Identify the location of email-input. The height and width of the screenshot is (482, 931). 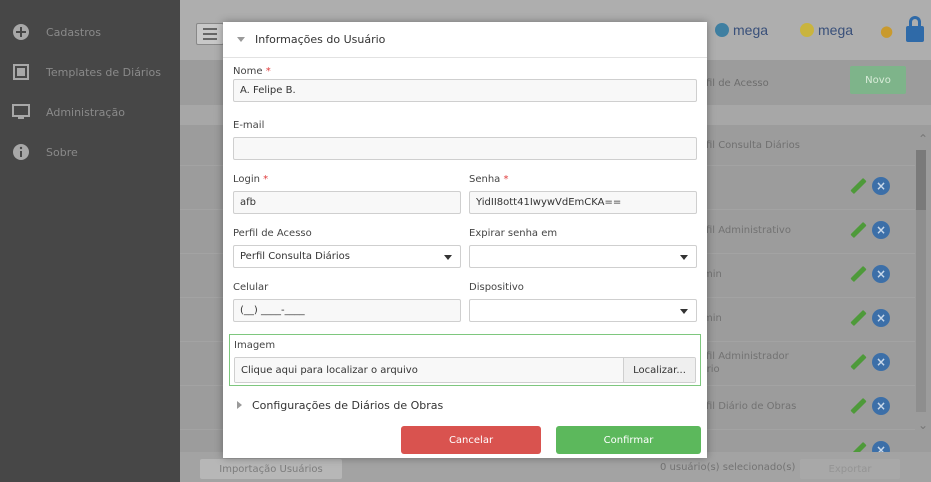
(465, 148).